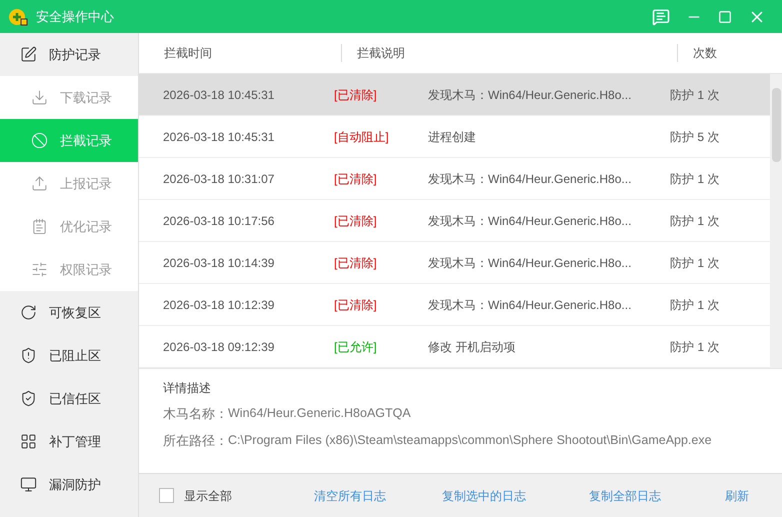 This screenshot has width=782, height=517. Describe the element at coordinates (219, 347) in the screenshot. I see `time-cell-text: 2026-03-18 09:12:39` at that location.